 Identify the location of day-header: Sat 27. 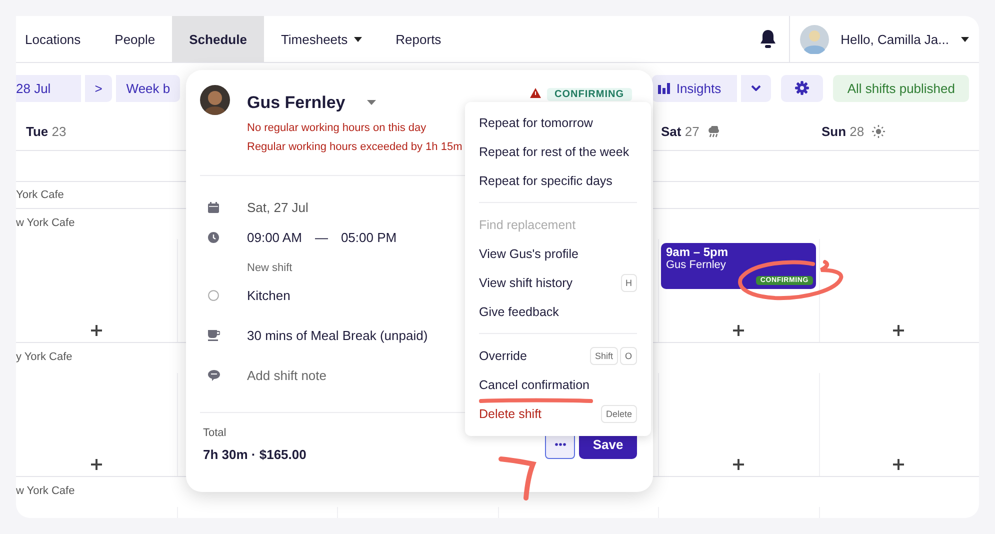
(680, 131).